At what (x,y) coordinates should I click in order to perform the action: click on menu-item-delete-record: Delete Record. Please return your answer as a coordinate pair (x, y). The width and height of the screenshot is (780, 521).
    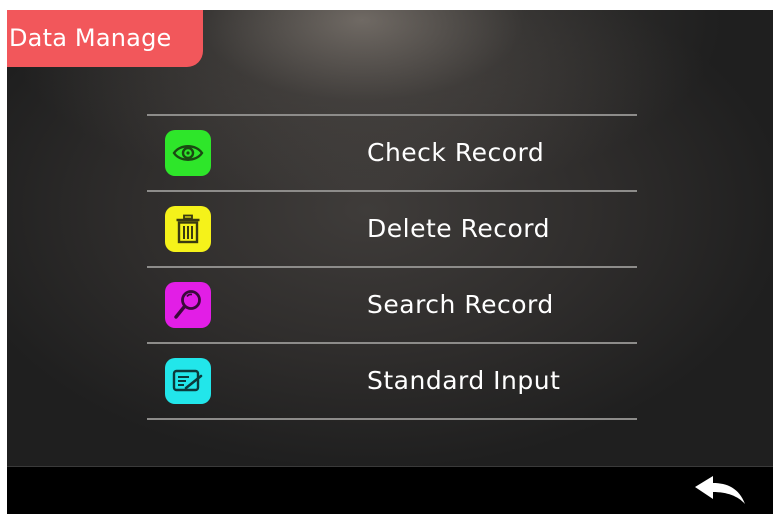
    Looking at the image, I should click on (392, 229).